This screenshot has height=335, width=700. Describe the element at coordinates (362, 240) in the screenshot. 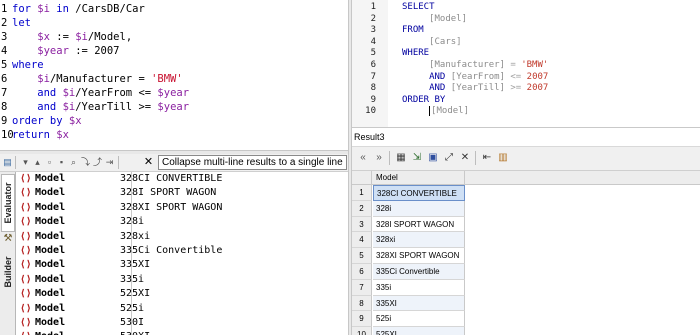

I see `row-number: 4` at that location.